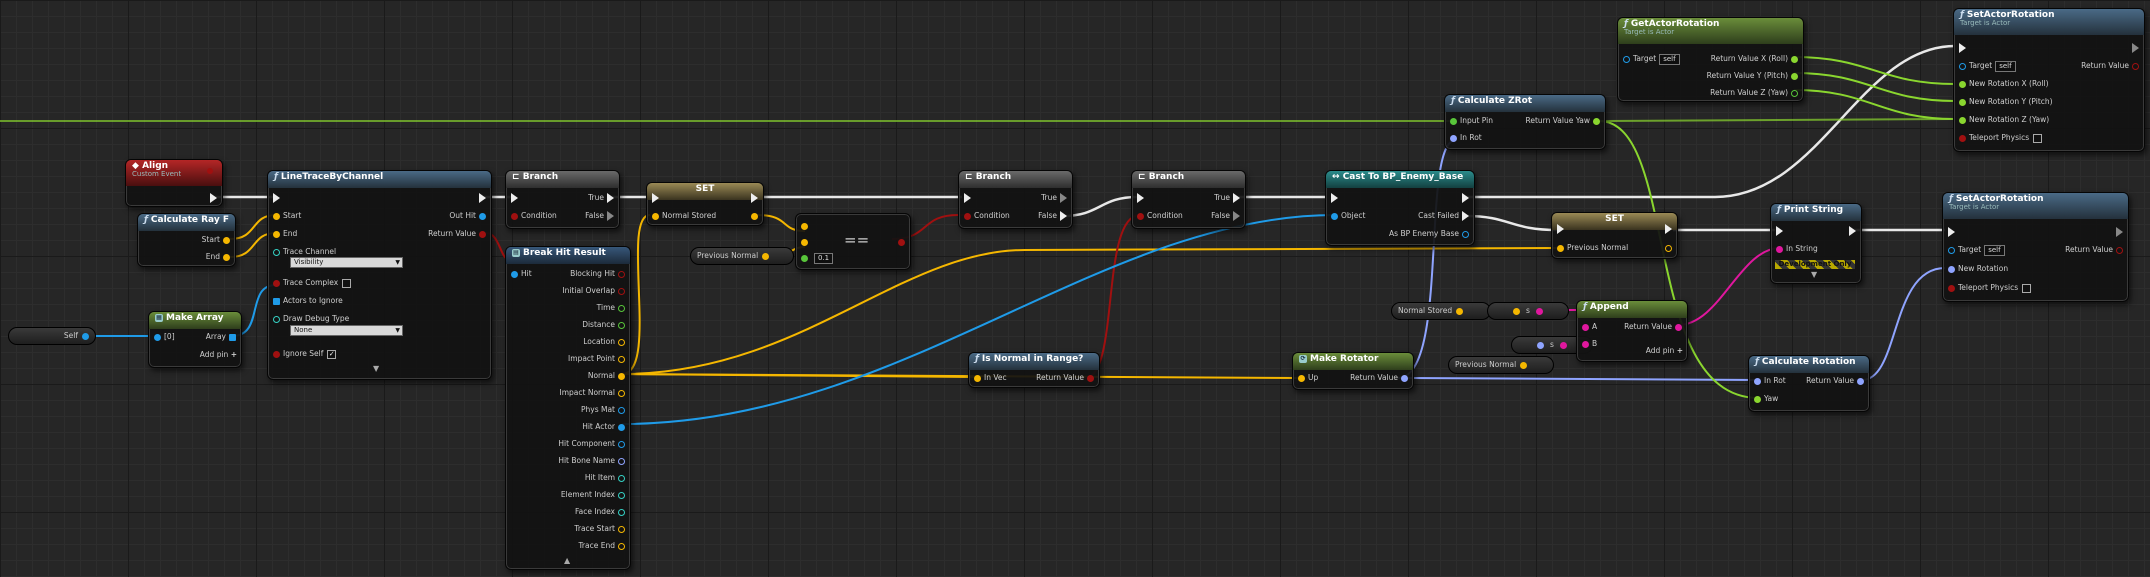  Describe the element at coordinates (605, 341) in the screenshot. I see `location-pin: Location` at that location.